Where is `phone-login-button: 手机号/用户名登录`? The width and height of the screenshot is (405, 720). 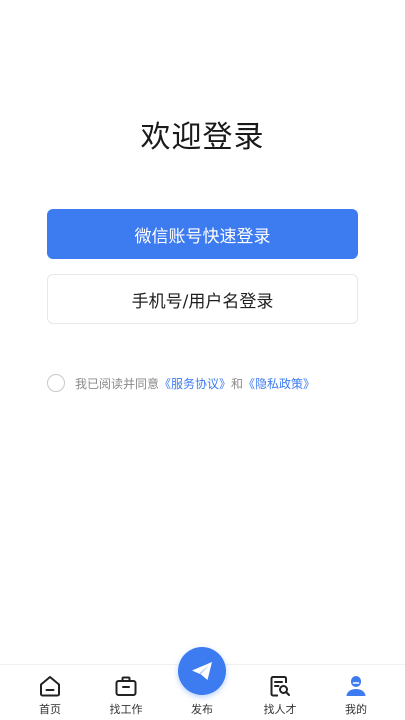
phone-login-button: 手机号/用户名登录 is located at coordinates (202, 299).